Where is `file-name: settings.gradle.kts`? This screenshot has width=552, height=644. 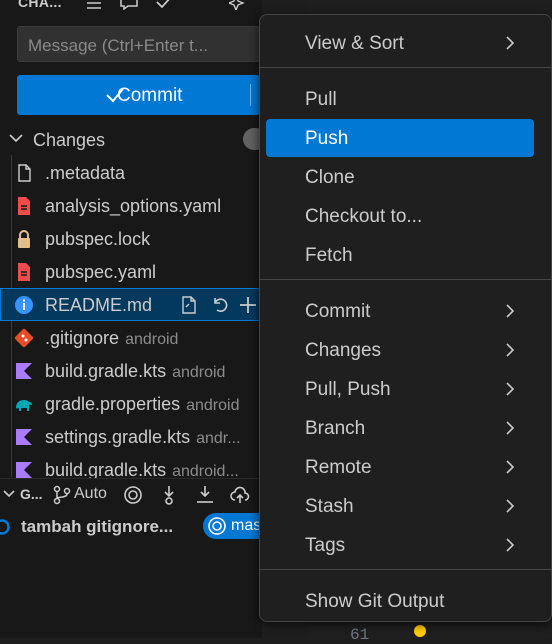 file-name: settings.gradle.kts is located at coordinates (118, 437).